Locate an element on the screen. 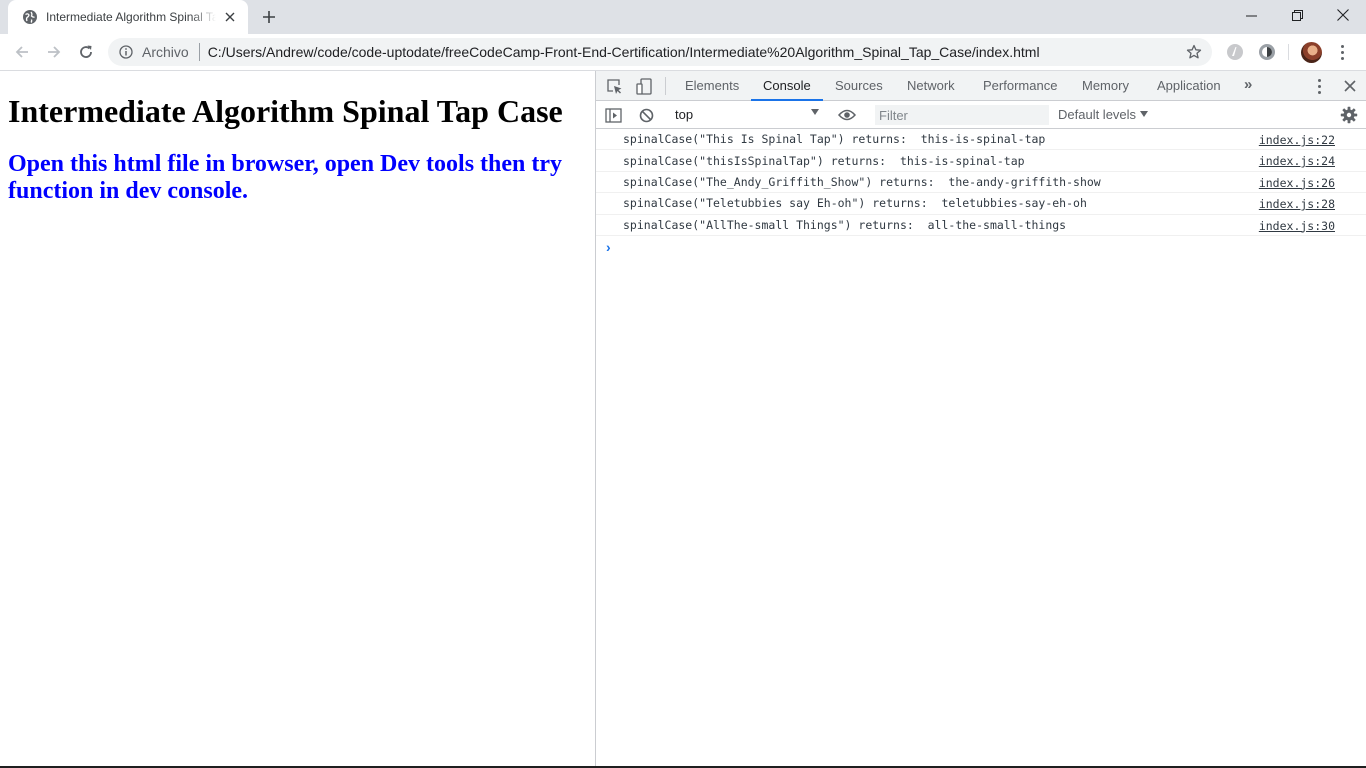  reload-icon is located at coordinates (86, 51).